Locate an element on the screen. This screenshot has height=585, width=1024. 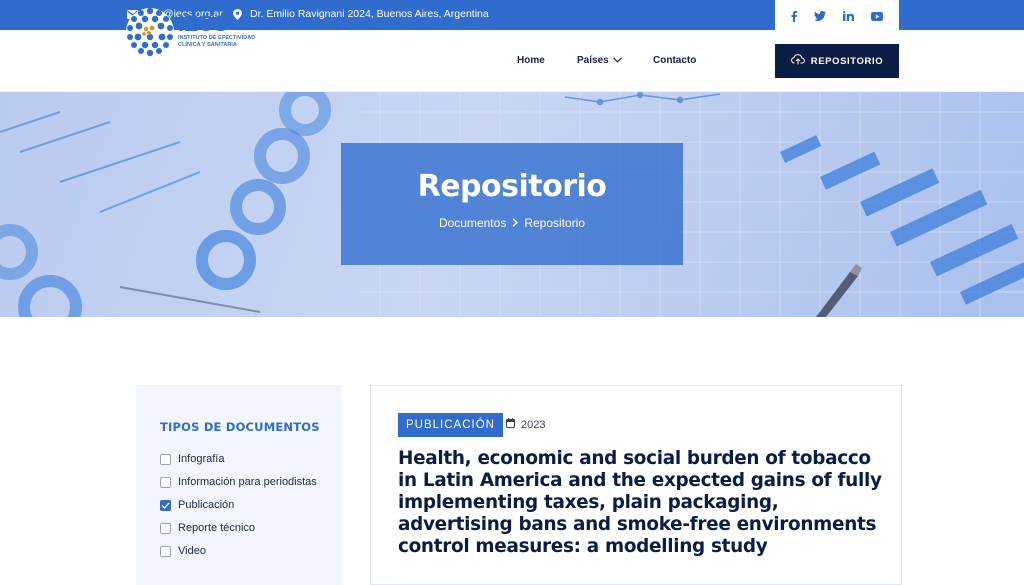
logo-subtitle-2: CLÍNICA Y SANITARIA is located at coordinates (207, 44).